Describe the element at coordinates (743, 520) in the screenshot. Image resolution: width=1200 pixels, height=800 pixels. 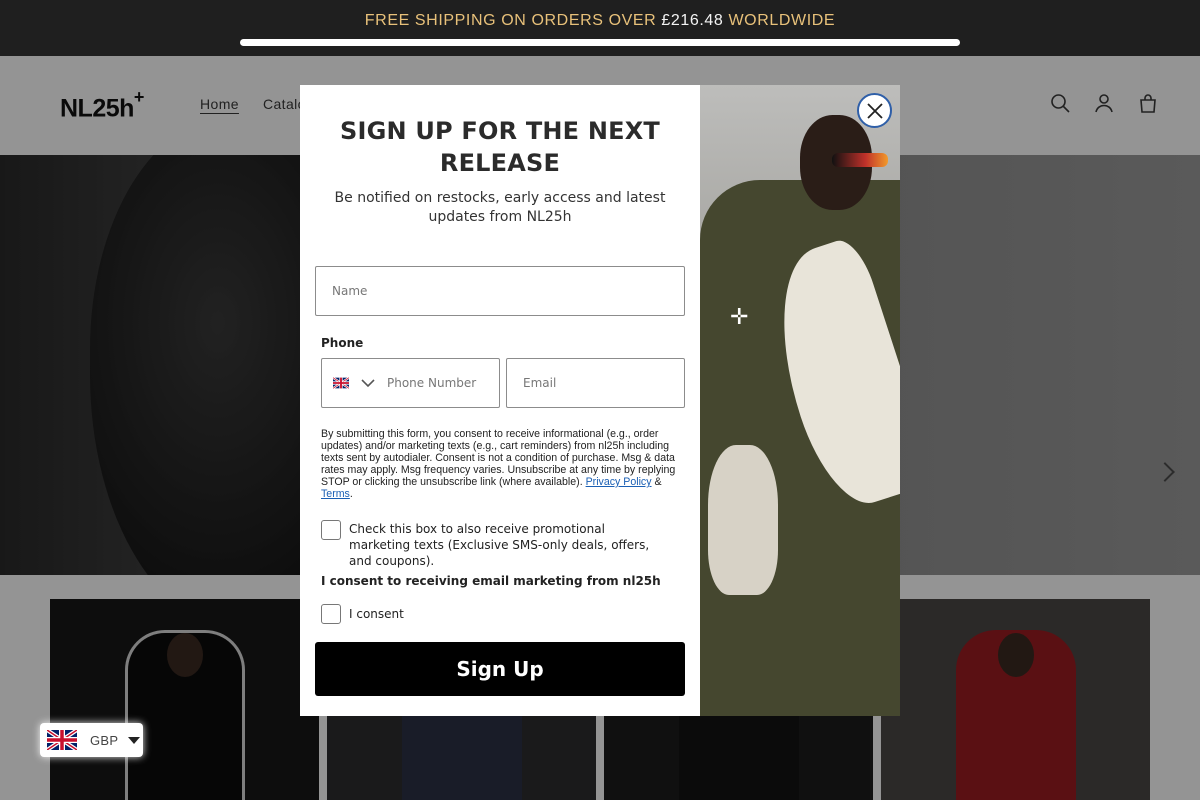
I see `promo-jacket-sleeve` at that location.